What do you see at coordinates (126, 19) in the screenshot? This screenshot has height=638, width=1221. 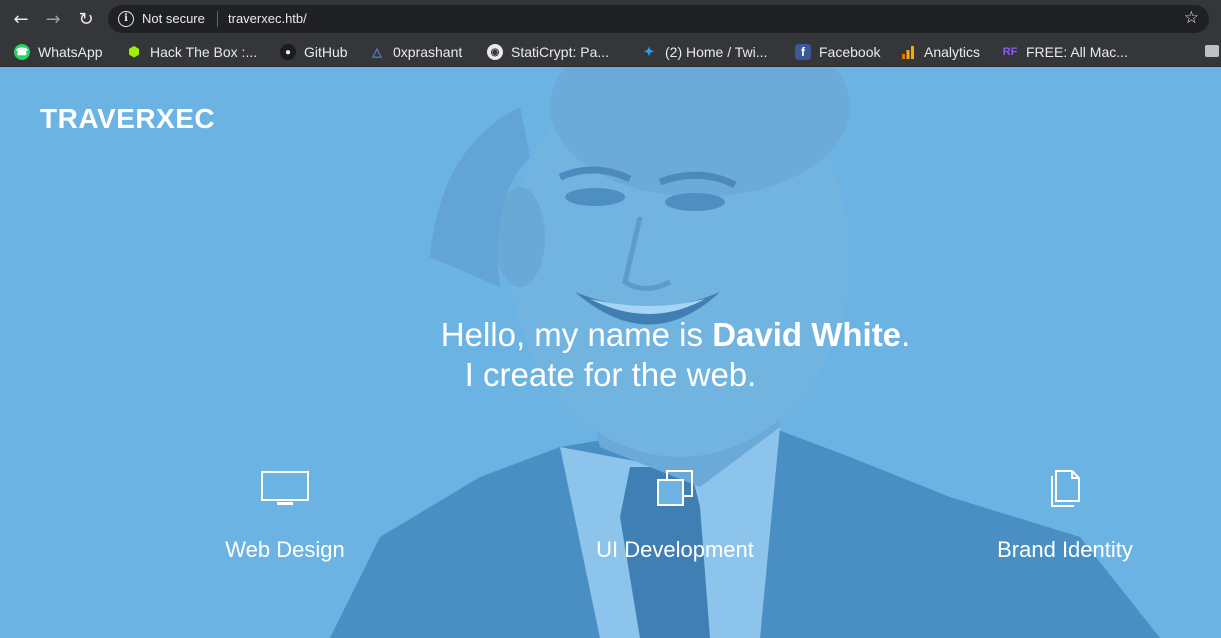 I see `info-icon: i` at bounding box center [126, 19].